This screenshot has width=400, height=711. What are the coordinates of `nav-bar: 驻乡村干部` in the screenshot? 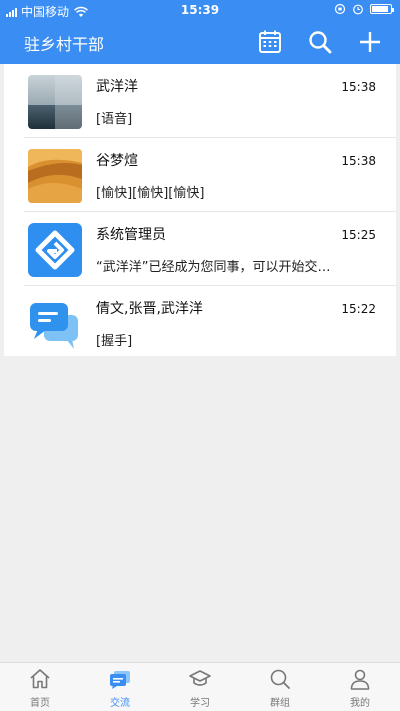 It's located at (200, 42).